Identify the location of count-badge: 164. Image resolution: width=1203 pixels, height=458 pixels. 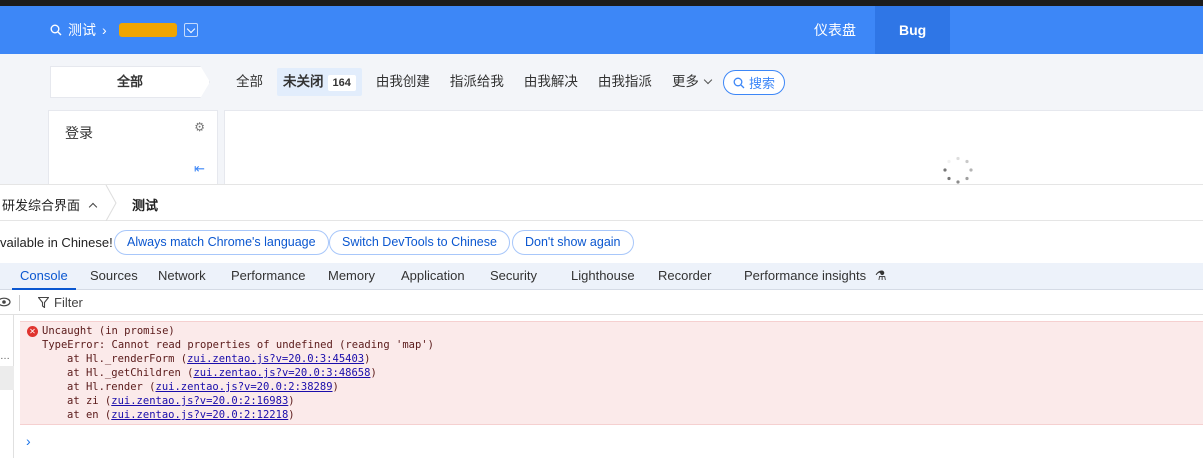
(341, 83).